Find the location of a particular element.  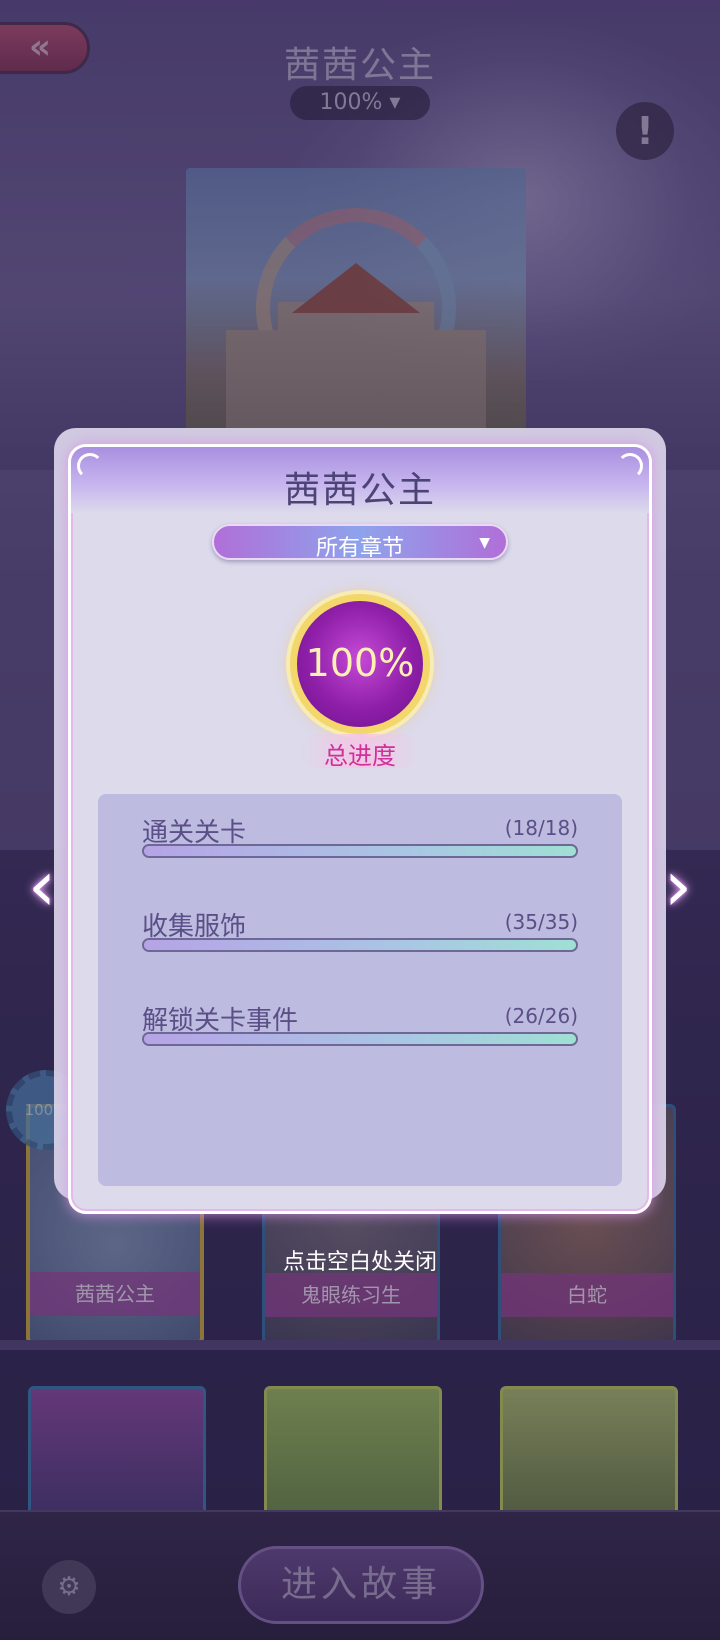

total-progress-ring: 100% is located at coordinates (360, 664).